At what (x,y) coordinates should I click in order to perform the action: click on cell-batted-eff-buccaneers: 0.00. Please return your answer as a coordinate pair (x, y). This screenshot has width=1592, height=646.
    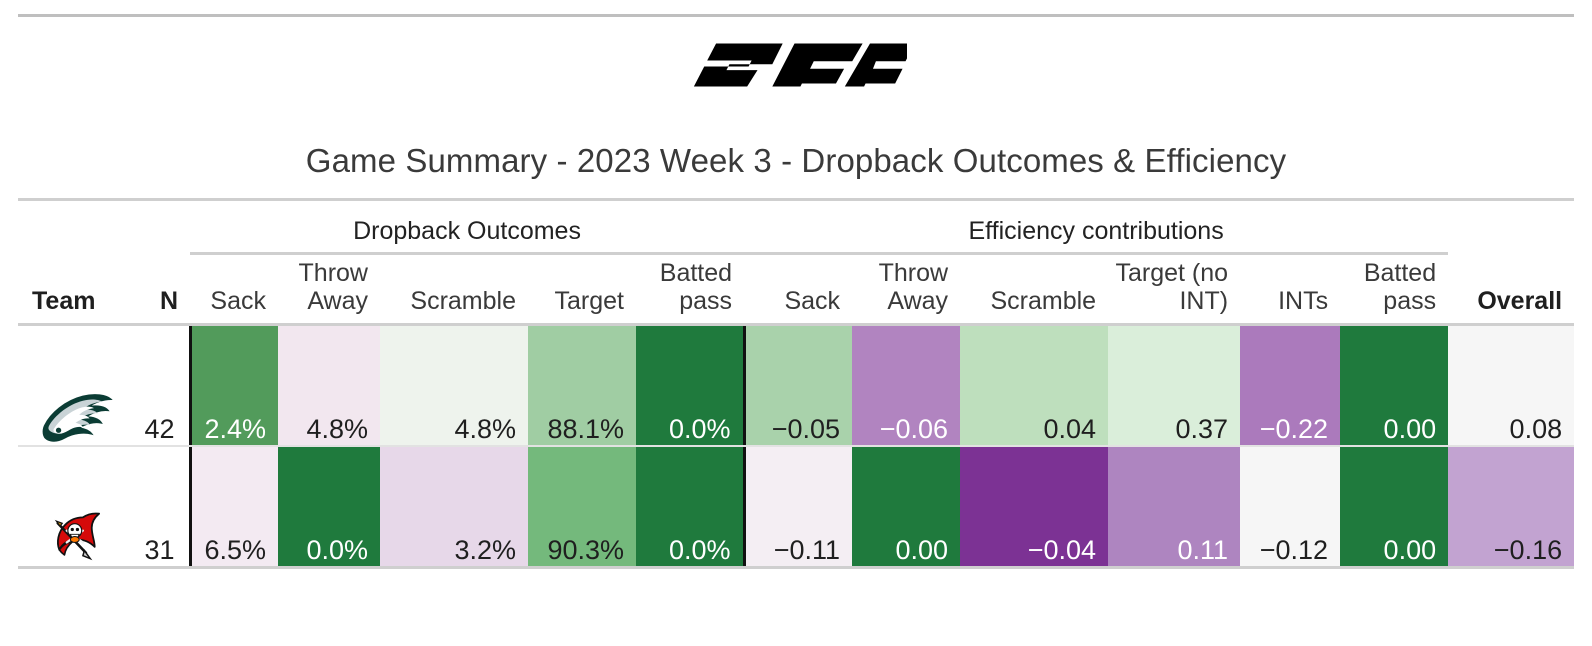
    Looking at the image, I should click on (1394, 506).